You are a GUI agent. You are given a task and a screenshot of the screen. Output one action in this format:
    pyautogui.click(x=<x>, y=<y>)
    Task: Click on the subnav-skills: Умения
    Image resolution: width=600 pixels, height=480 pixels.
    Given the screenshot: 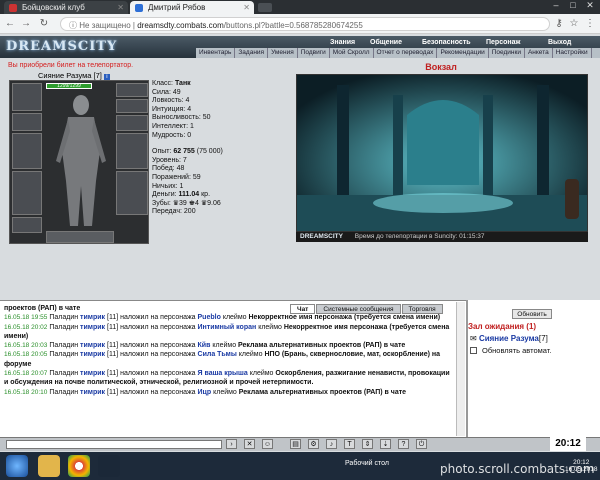 What is the action you would take?
    pyautogui.click(x=283, y=53)
    